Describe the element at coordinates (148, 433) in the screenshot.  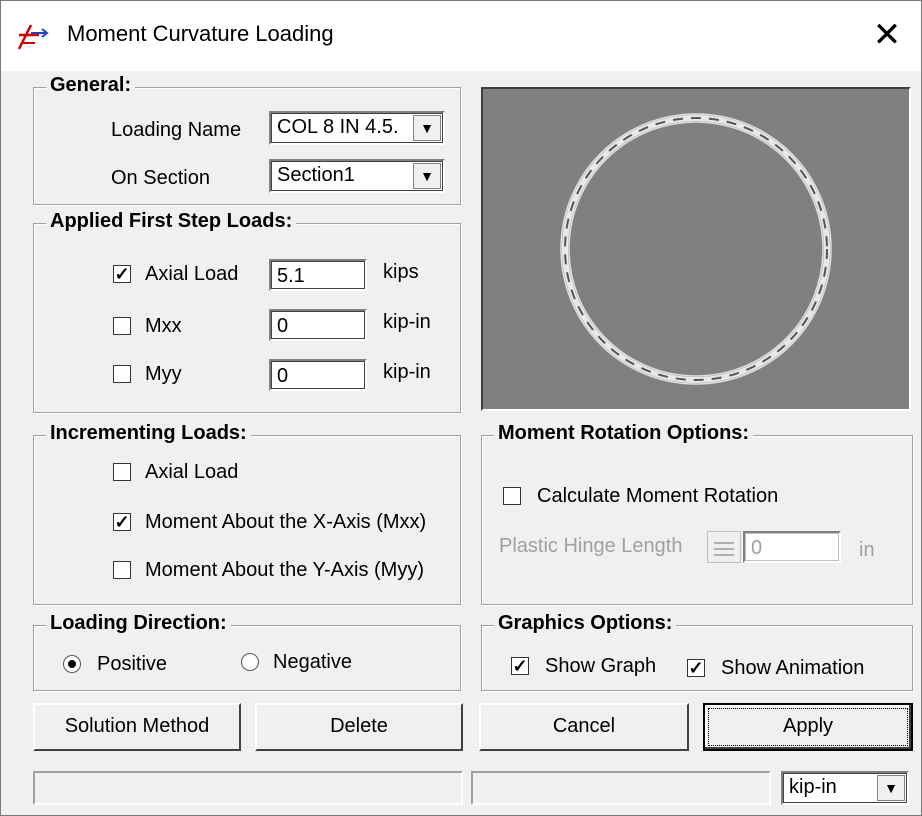
I see `incrementing-group-label: Incrementing Loads:` at that location.